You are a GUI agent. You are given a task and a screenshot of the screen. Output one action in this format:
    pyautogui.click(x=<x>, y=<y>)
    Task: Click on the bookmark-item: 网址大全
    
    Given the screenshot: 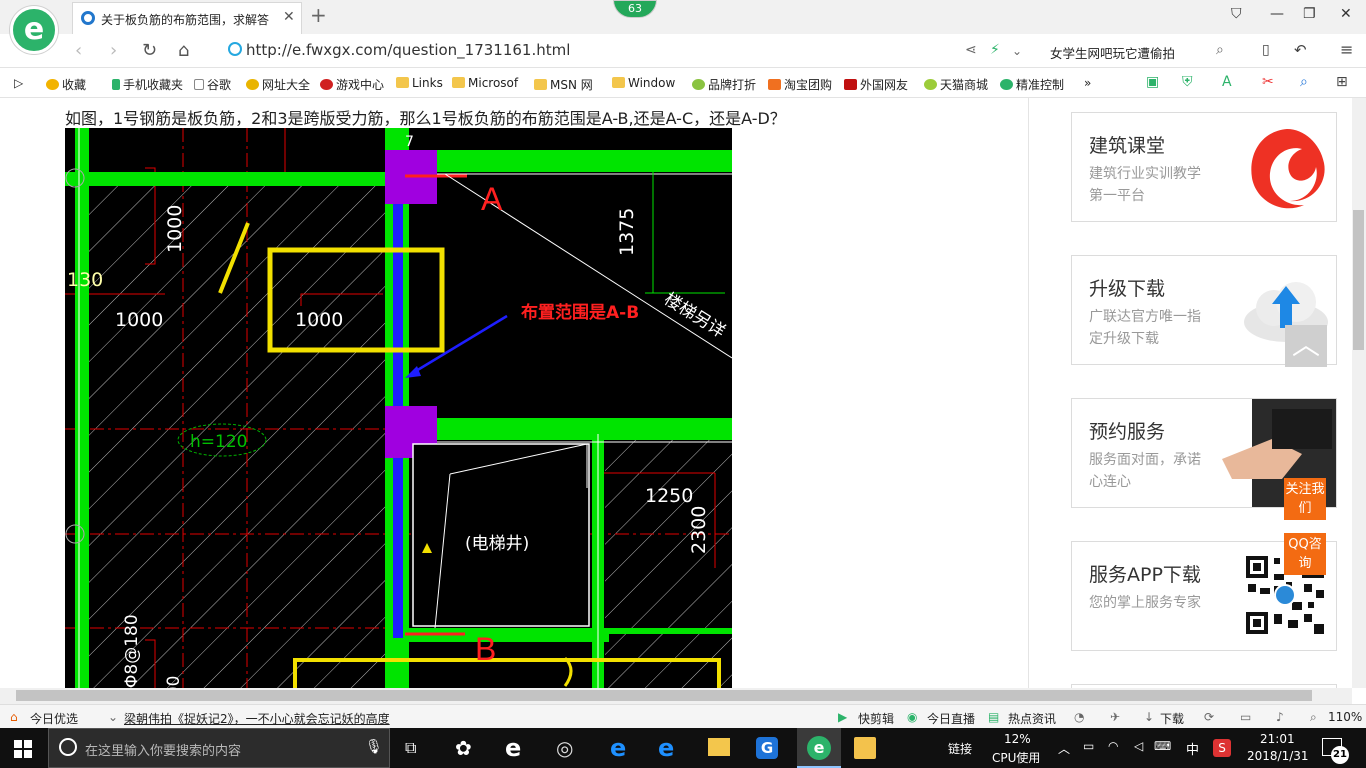 What is the action you would take?
    pyautogui.click(x=278, y=84)
    